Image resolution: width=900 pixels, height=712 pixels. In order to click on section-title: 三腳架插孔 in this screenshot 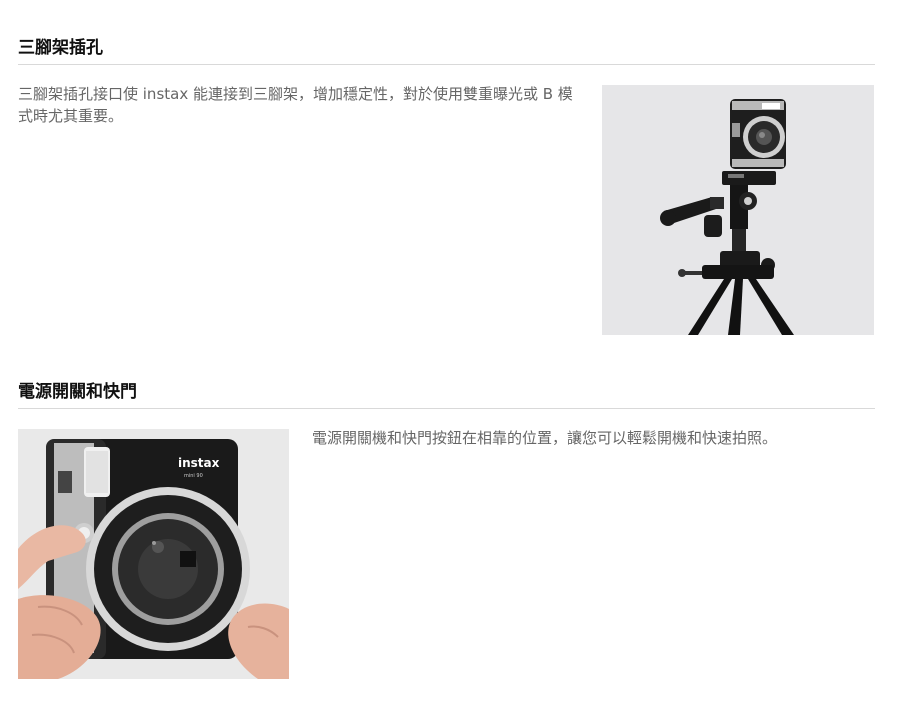, I will do `click(446, 50)`.